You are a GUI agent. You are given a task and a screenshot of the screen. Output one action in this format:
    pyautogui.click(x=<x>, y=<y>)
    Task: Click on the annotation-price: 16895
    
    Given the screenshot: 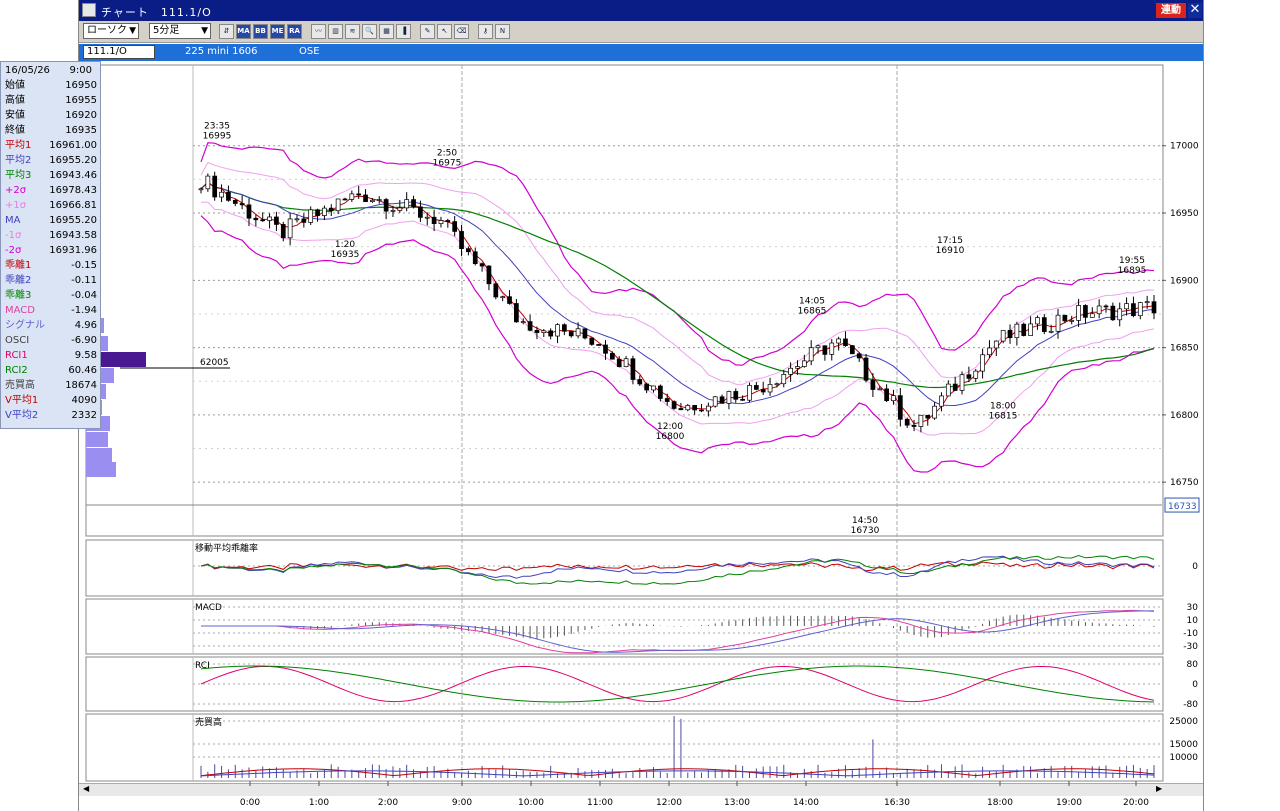 What is the action you would take?
    pyautogui.click(x=1132, y=271)
    